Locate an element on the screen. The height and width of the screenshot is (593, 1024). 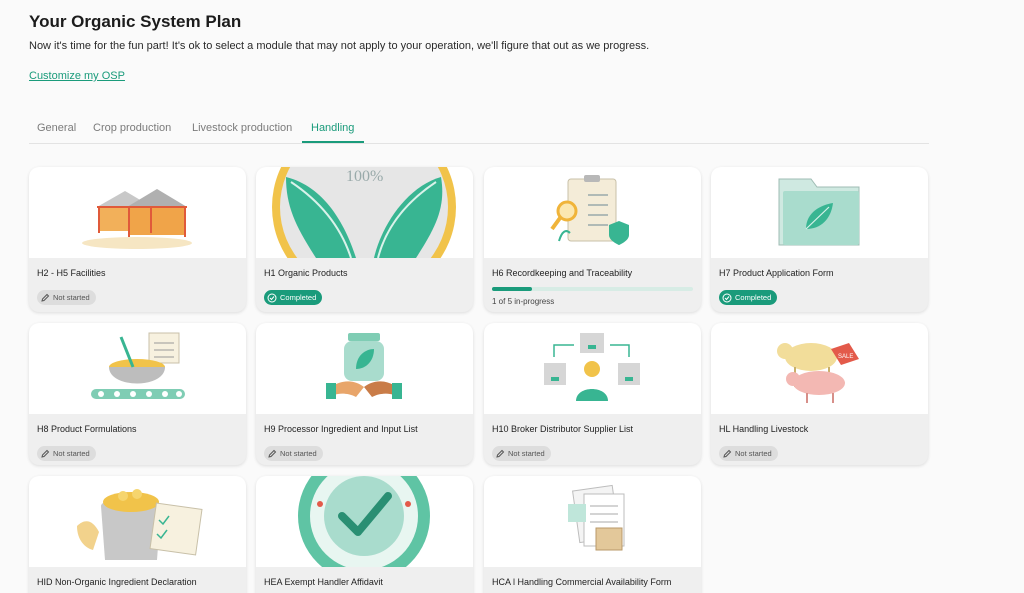
module-name: H10 Broker Distributor Supplier List is located at coordinates (563, 429).